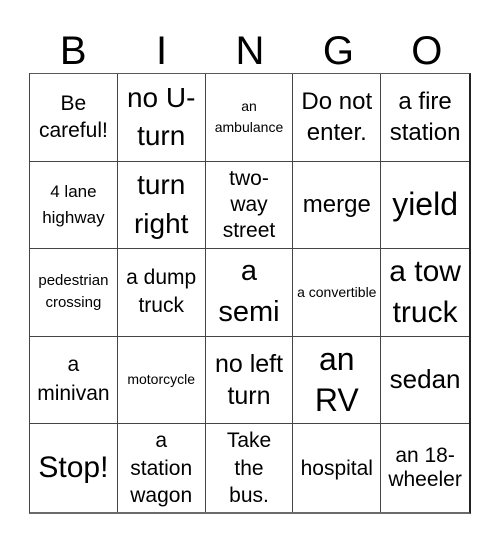  I want to click on bingo-cell: motorcycle, so click(161, 380).